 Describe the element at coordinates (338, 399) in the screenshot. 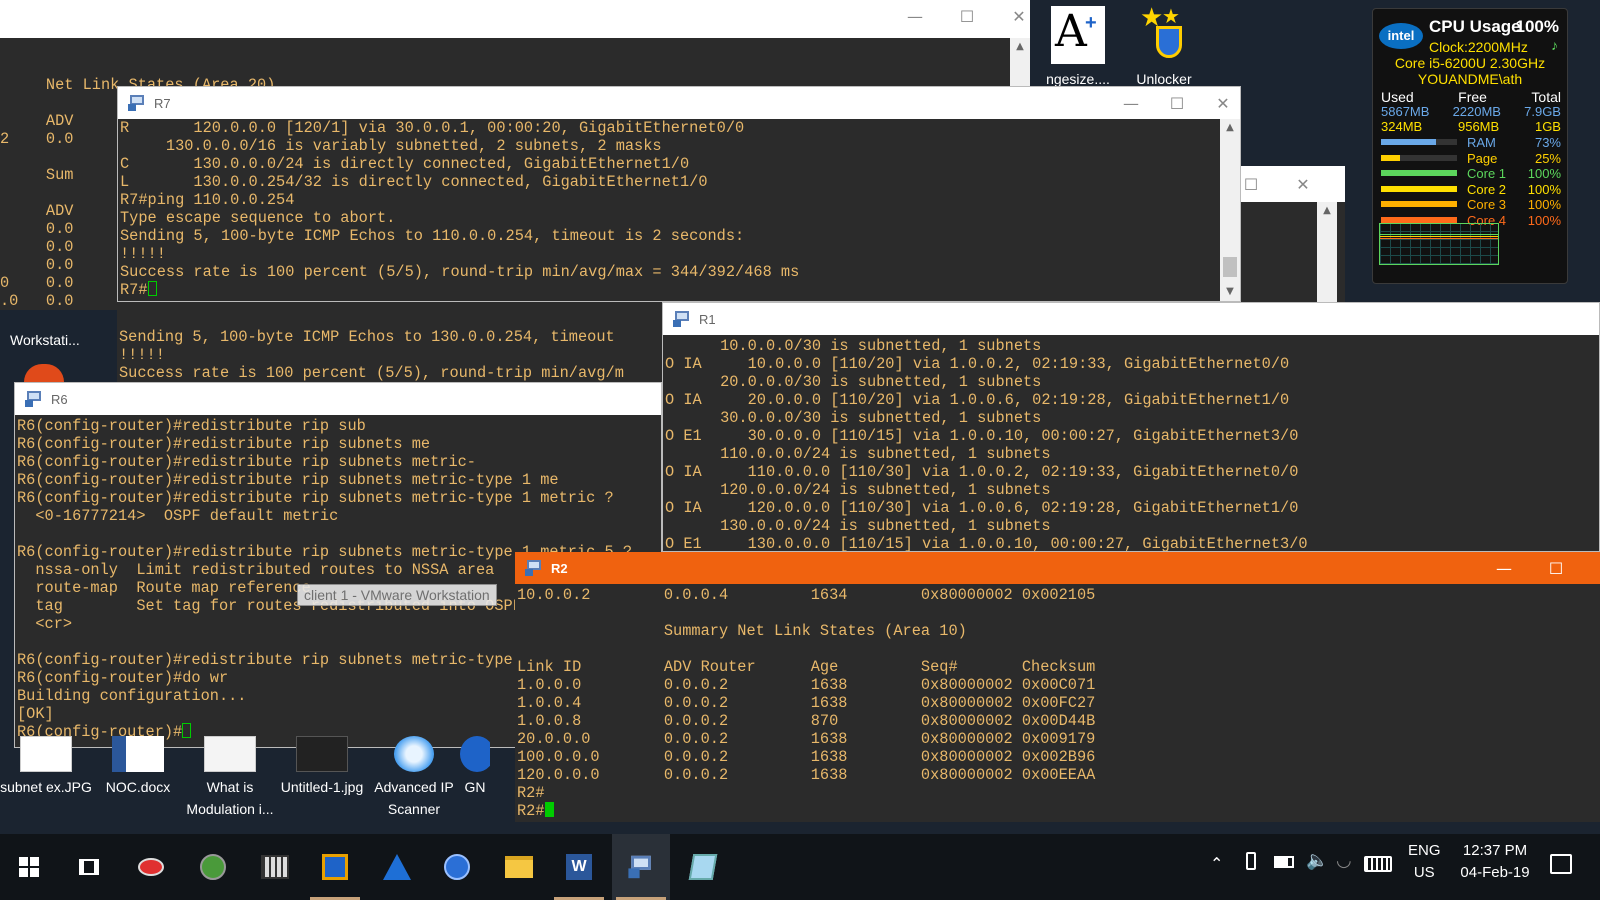

I see `r6-titlebar: R6` at that location.